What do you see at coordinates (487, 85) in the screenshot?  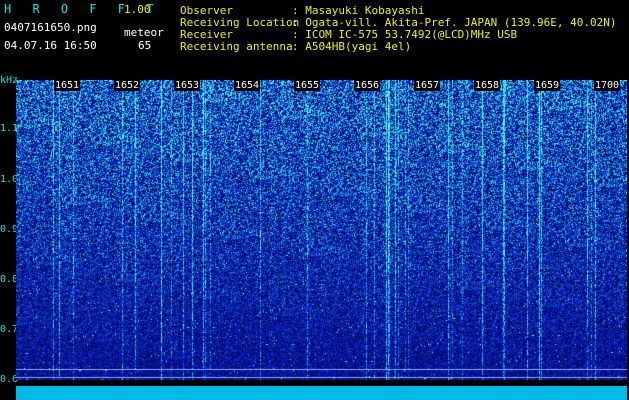 I see `x-tick-label: 1658` at bounding box center [487, 85].